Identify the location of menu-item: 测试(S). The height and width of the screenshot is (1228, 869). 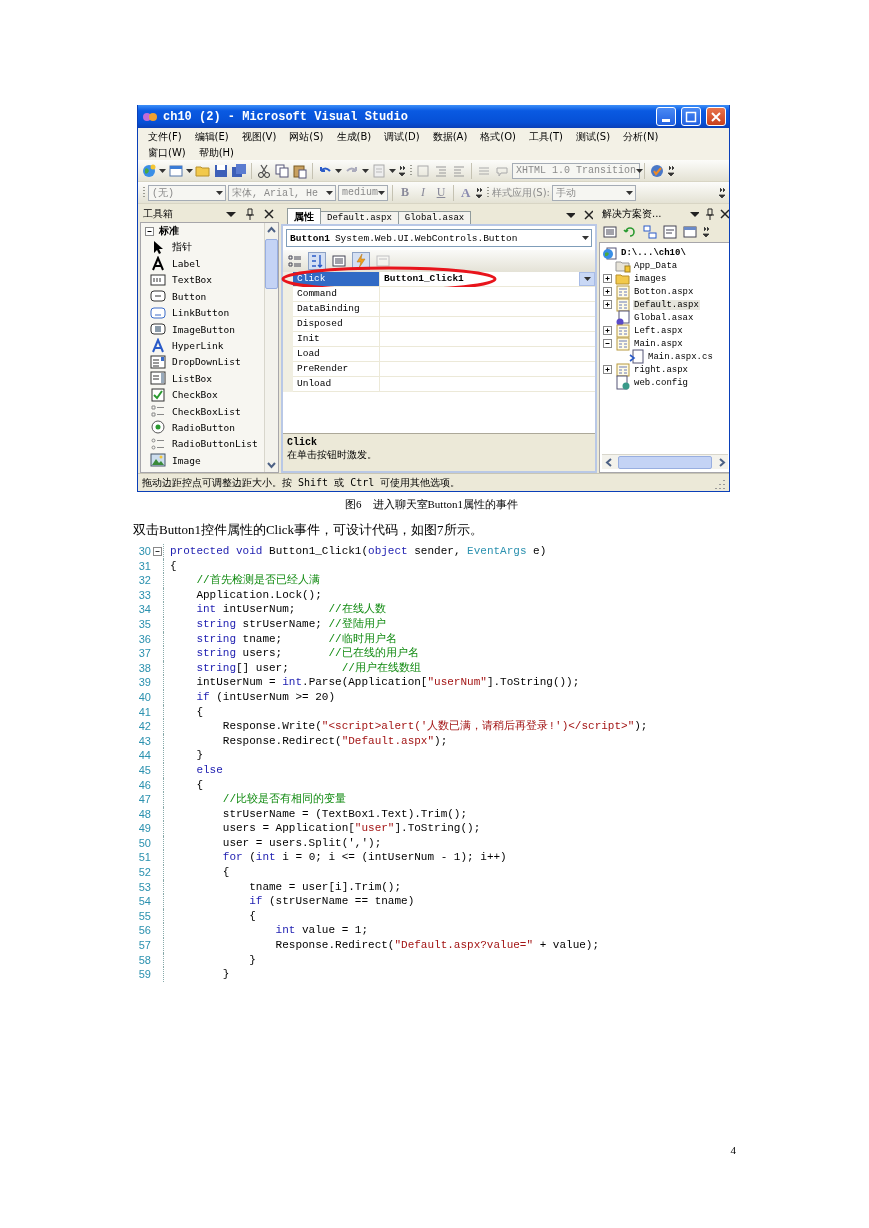
(593, 137).